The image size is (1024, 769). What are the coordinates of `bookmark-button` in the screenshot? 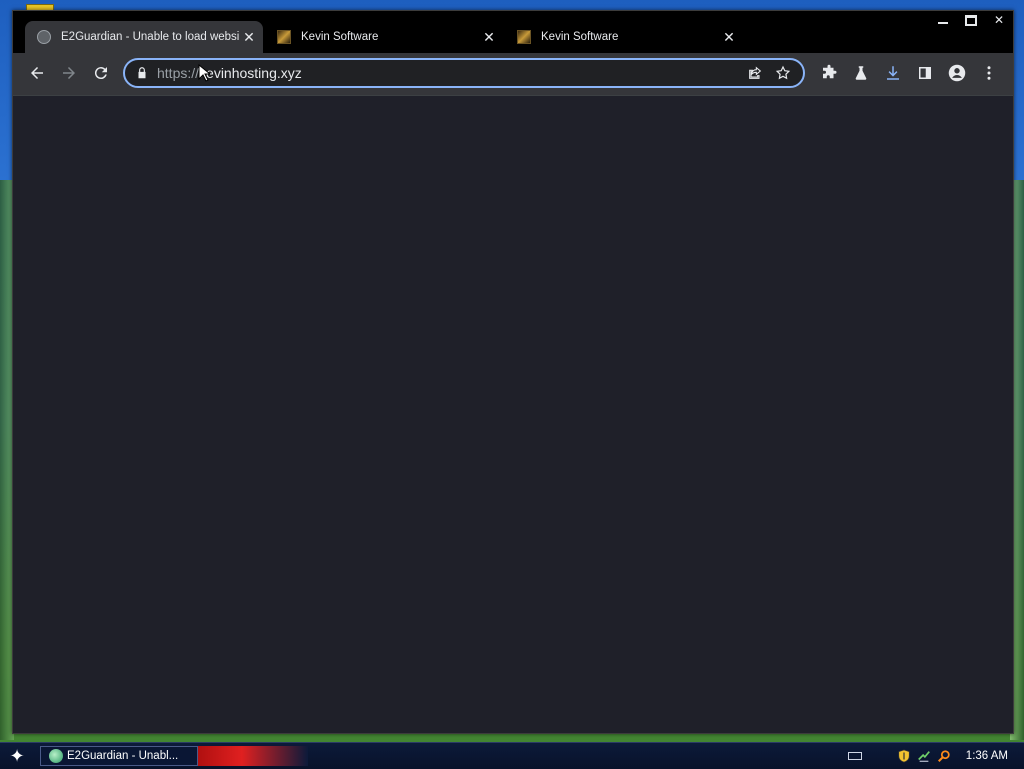 It's located at (783, 73).